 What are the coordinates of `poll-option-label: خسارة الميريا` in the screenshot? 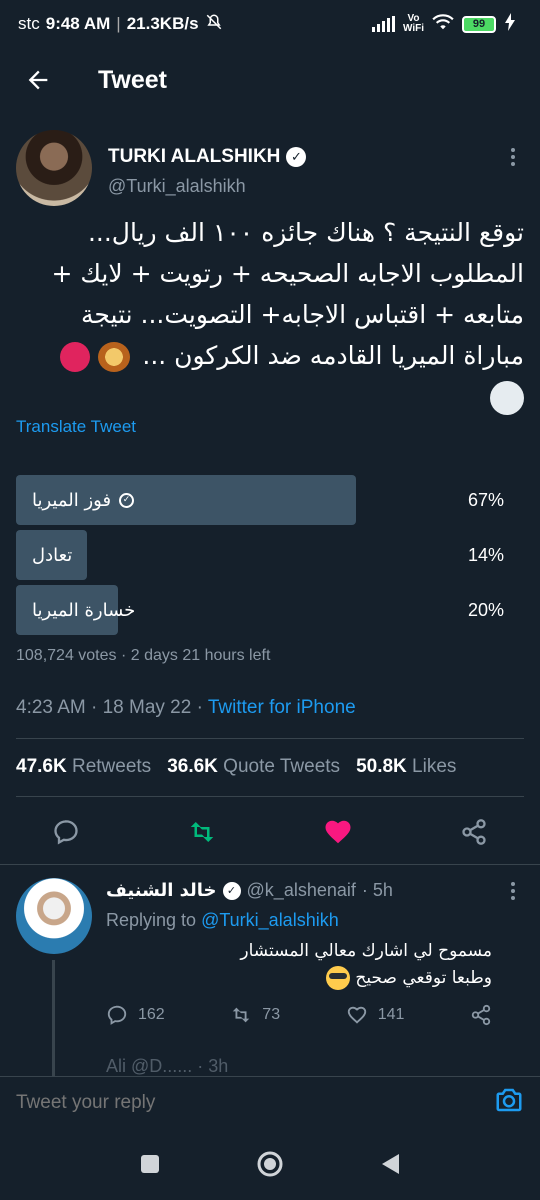 It's located at (84, 610).